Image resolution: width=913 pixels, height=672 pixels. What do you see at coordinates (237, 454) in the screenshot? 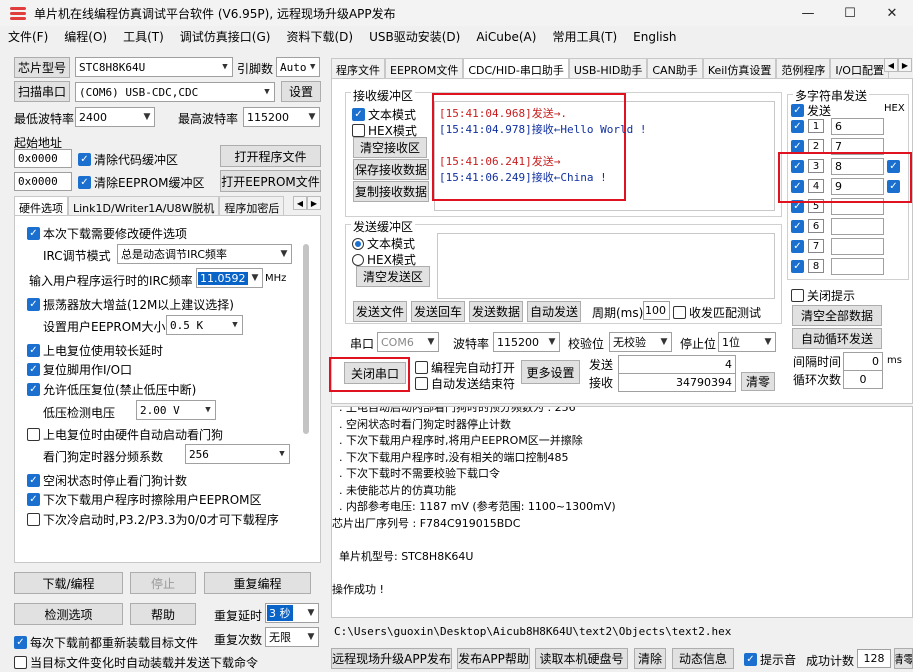
I see `wdt-prescale-select: 256 ▼` at bounding box center [237, 454].